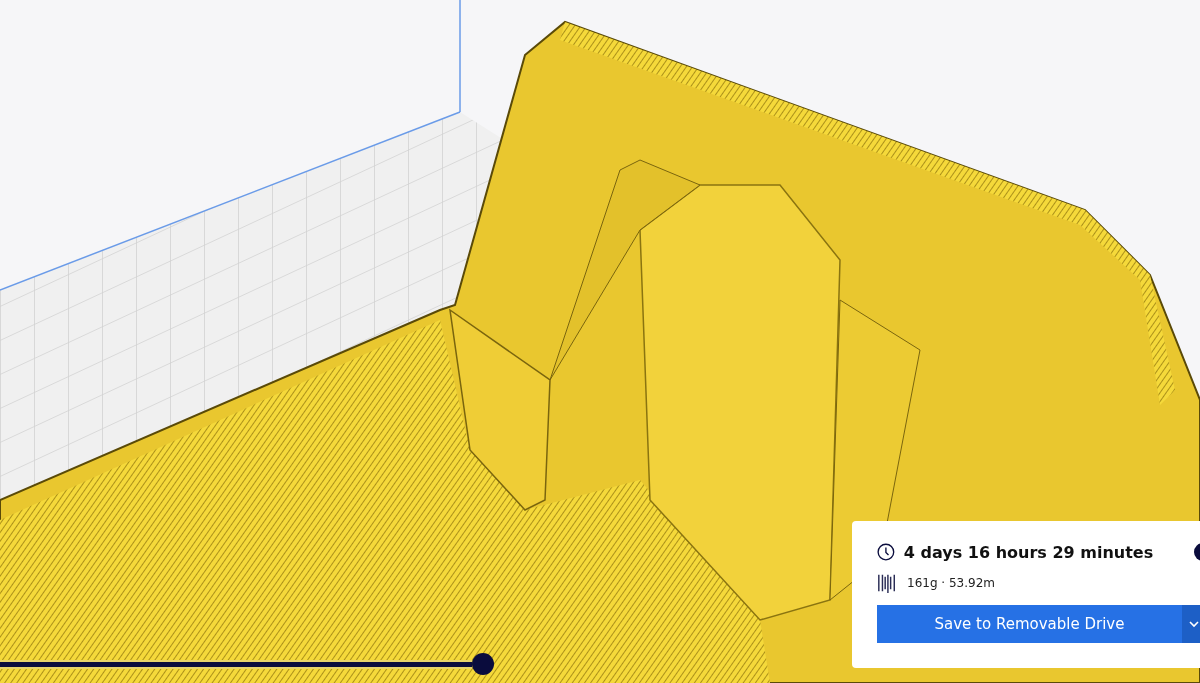  I want to click on save-button: Save to Removable Drive, so click(1029, 624).